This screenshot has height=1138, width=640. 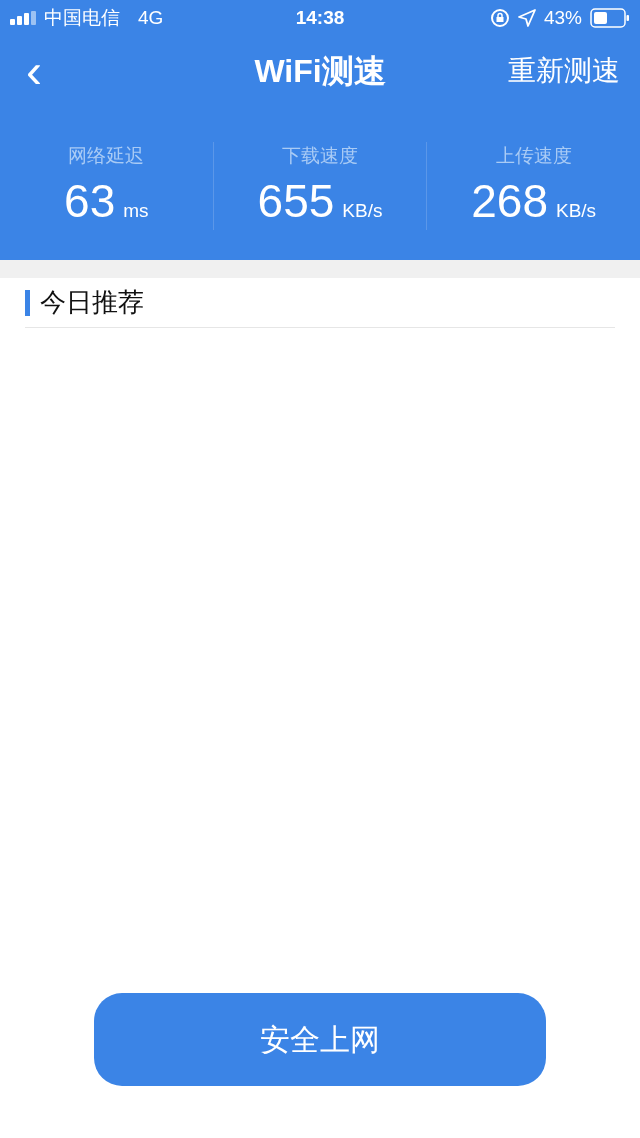 What do you see at coordinates (34, 71) in the screenshot?
I see `back-button: ‹` at bounding box center [34, 71].